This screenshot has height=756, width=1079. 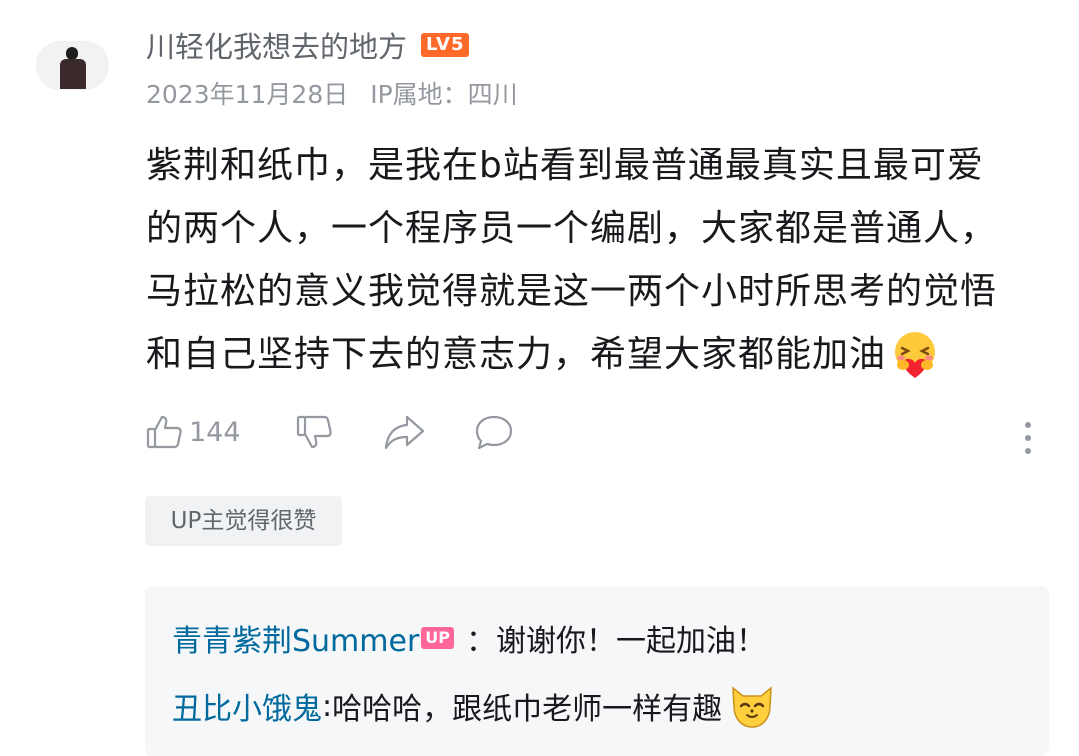 What do you see at coordinates (915, 355) in the screenshot?
I see `hug-heart-emoji` at bounding box center [915, 355].